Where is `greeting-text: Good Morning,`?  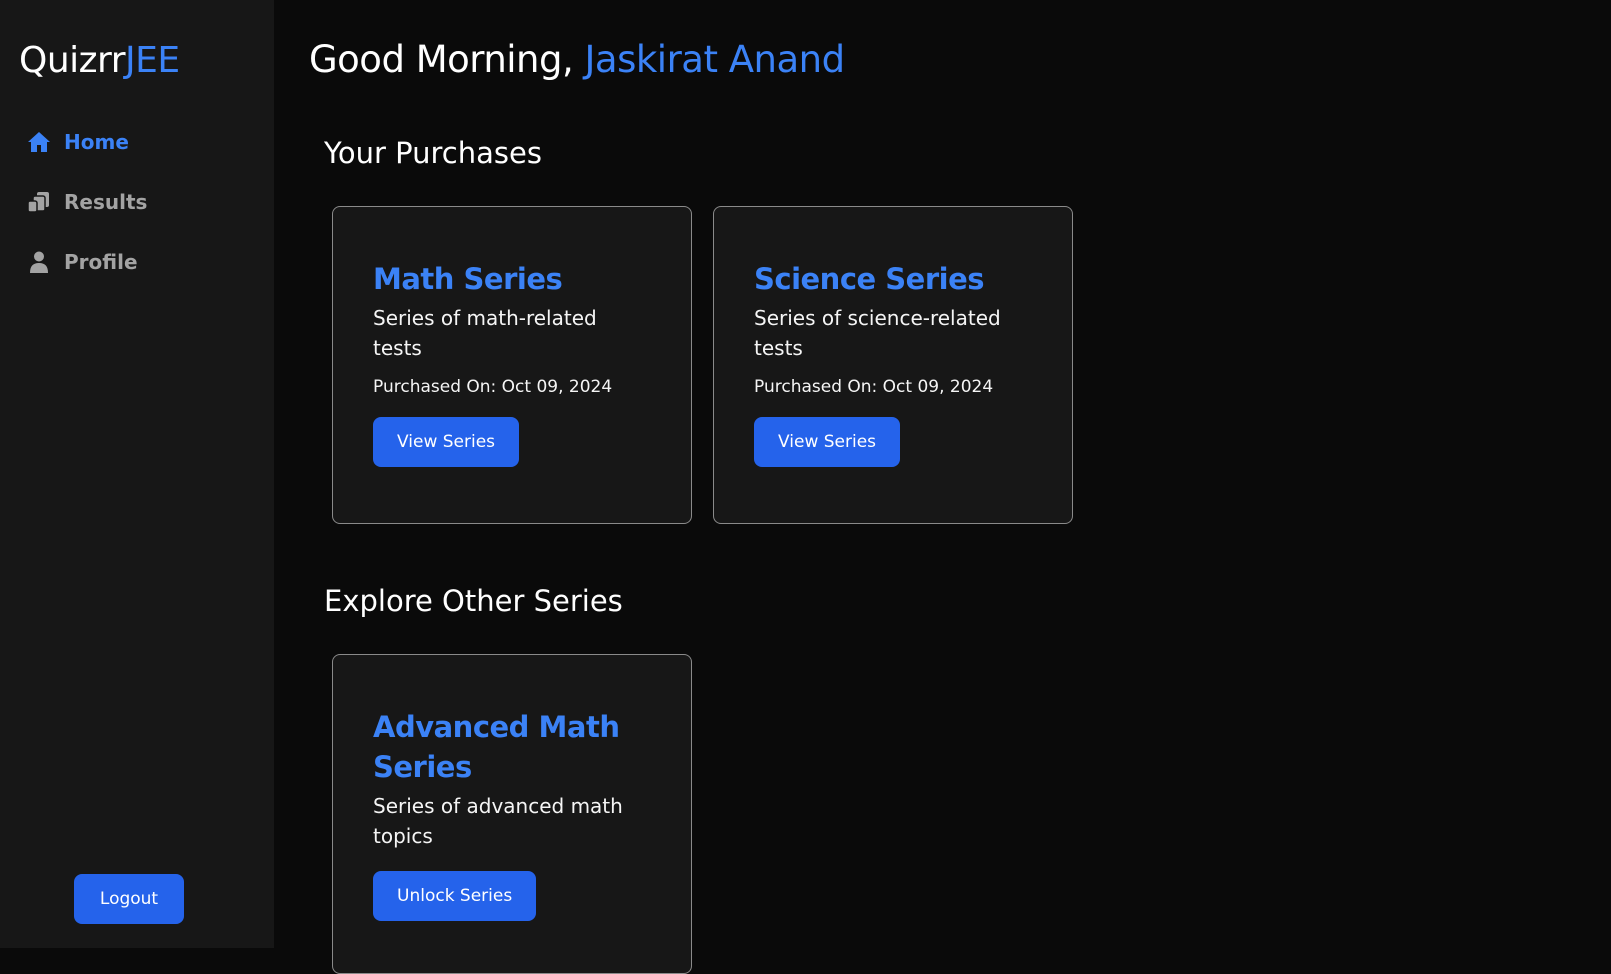
greeting-text: Good Morning, is located at coordinates (441, 59).